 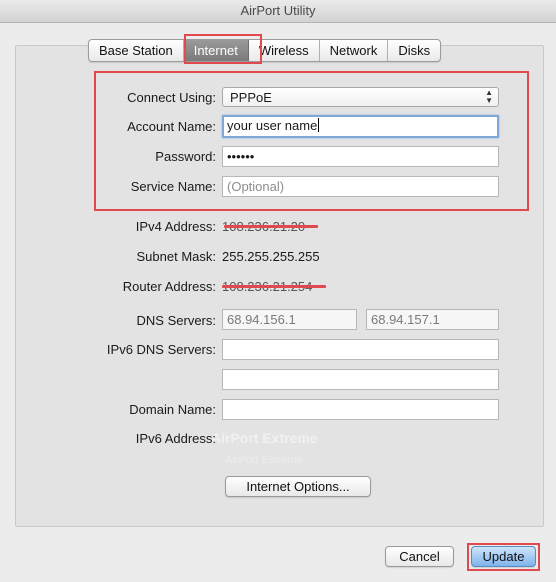 I want to click on password-label: Password:, so click(x=185, y=156).